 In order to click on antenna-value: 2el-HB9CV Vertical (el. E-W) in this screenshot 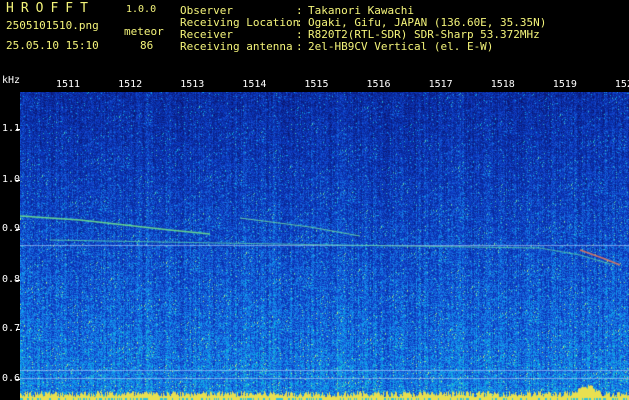, I will do `click(401, 46)`.